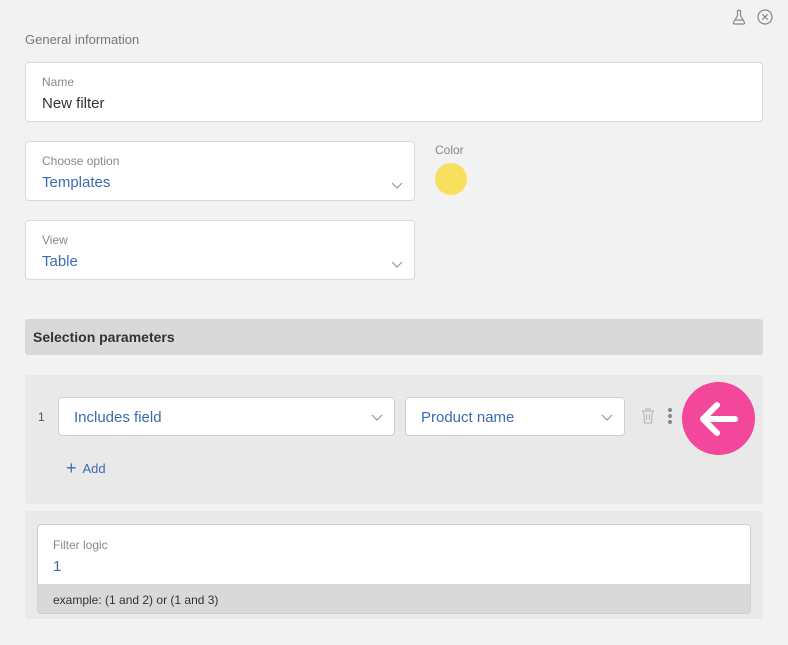 The width and height of the screenshot is (788, 645). What do you see at coordinates (394, 337) in the screenshot?
I see `selection-parameters-header: Selection parameters` at bounding box center [394, 337].